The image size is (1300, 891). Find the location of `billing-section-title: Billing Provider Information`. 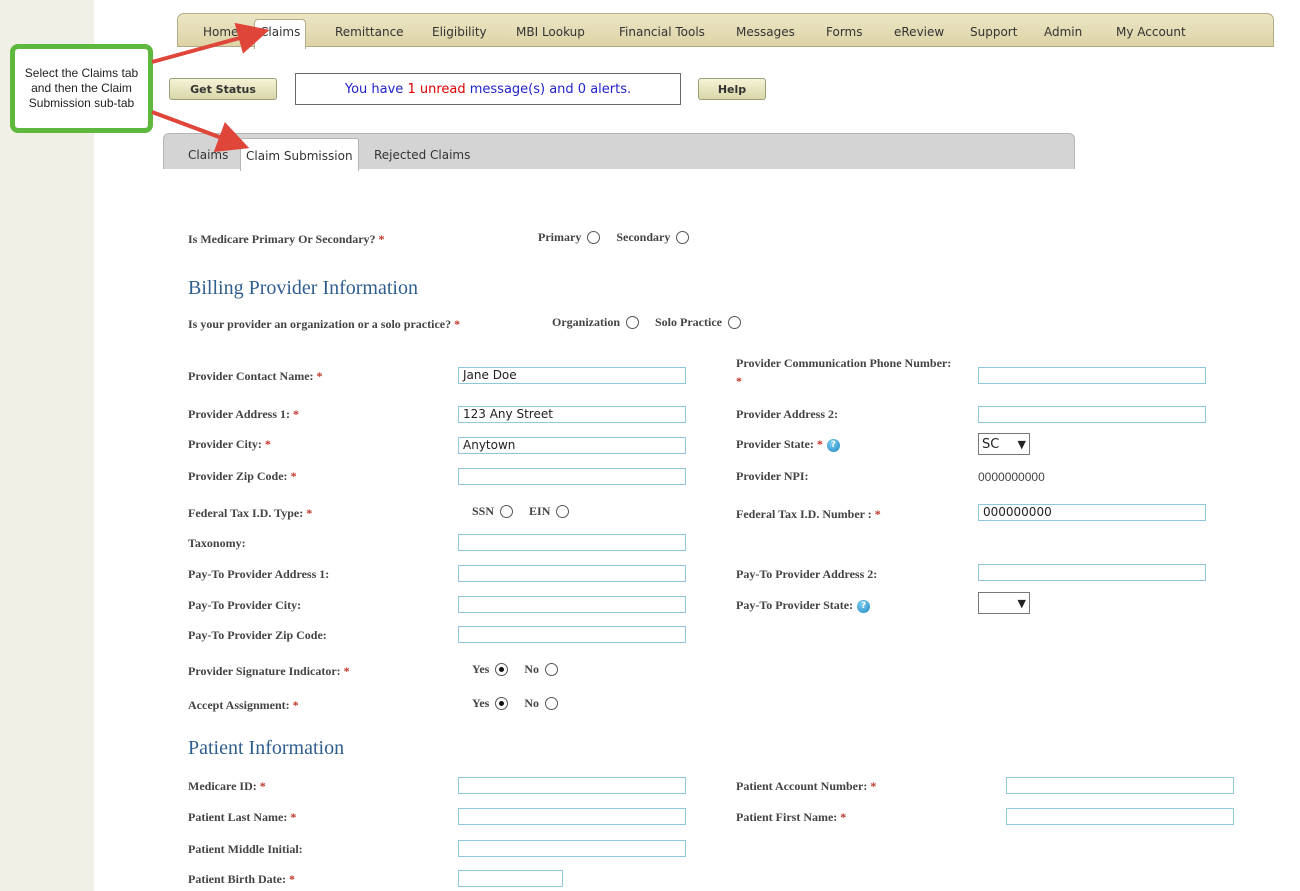

billing-section-title: Billing Provider Information is located at coordinates (303, 288).